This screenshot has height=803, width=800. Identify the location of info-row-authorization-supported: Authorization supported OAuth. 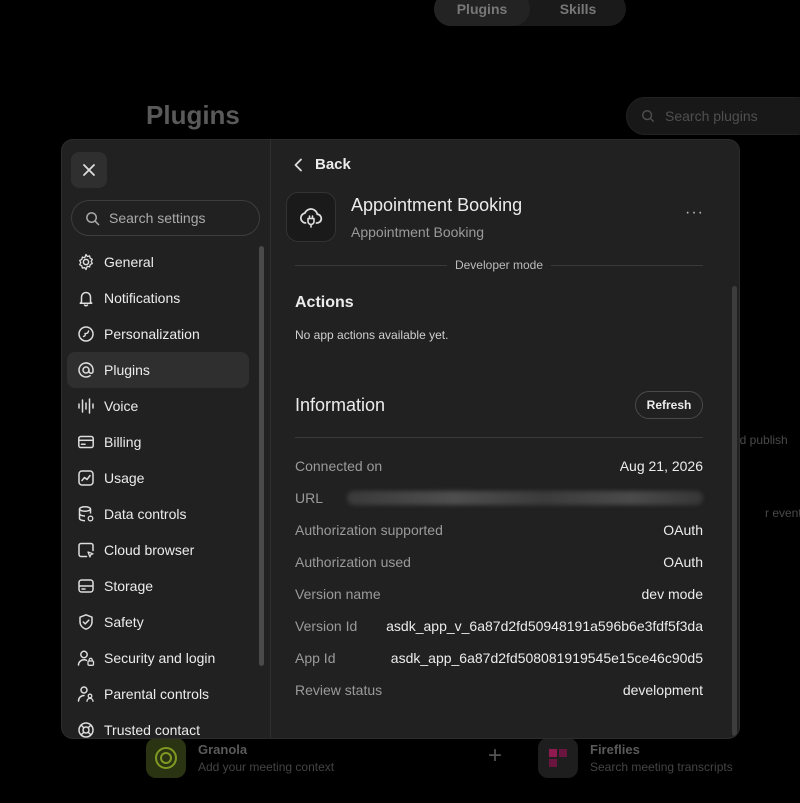
(499, 530).